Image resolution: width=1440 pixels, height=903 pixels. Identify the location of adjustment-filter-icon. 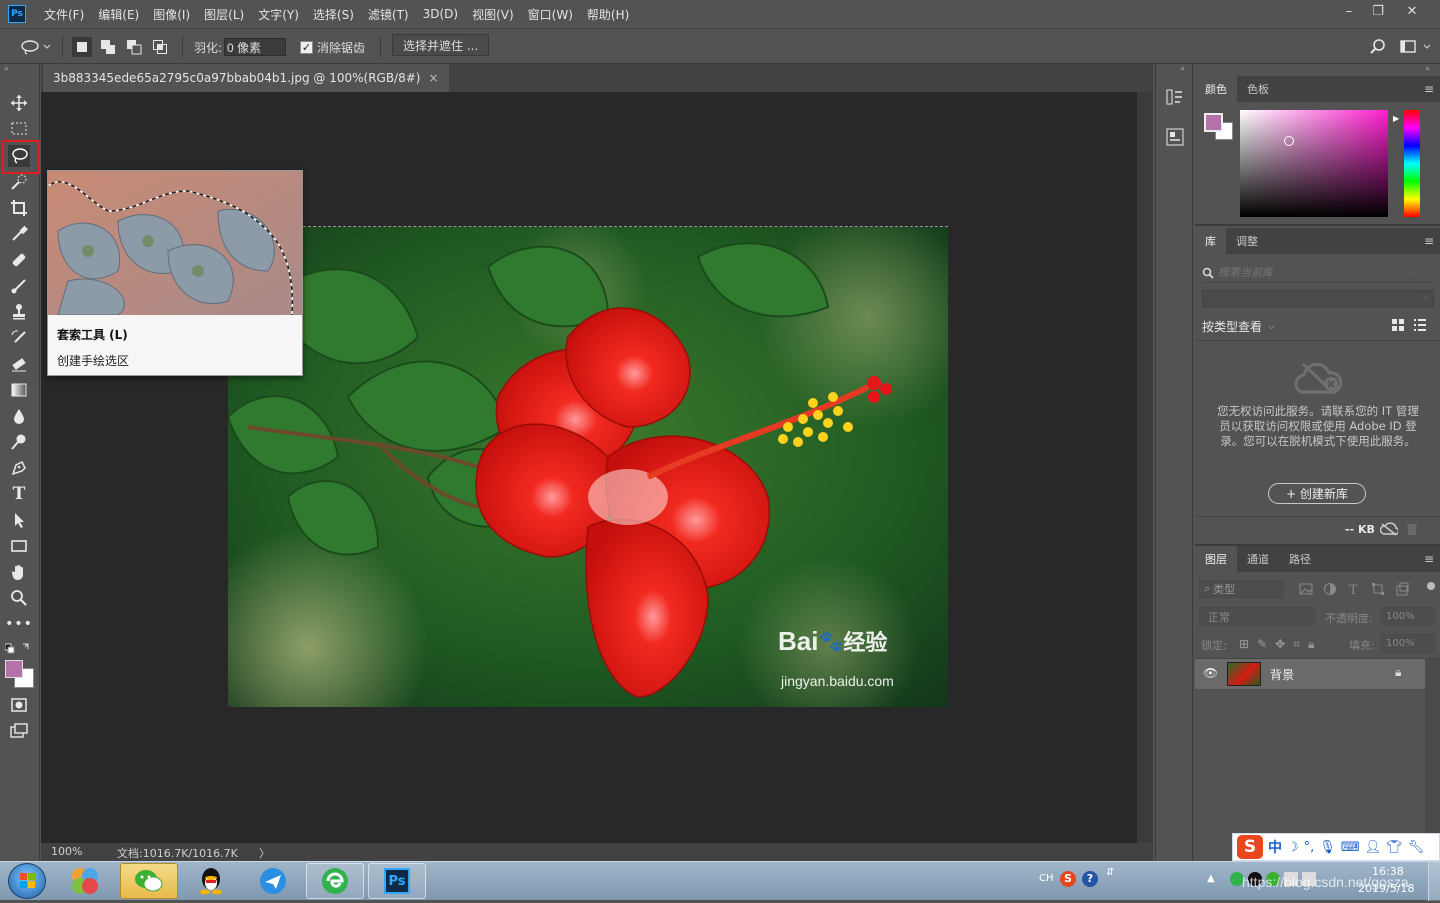
(1330, 589).